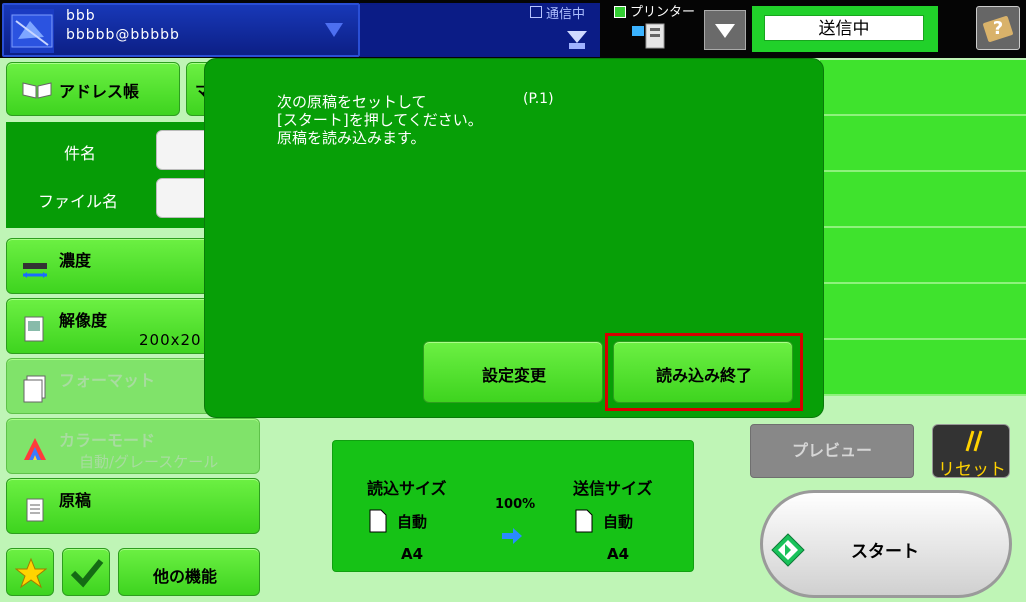  I want to click on scan-end-button: 読み込み終了, so click(703, 372).